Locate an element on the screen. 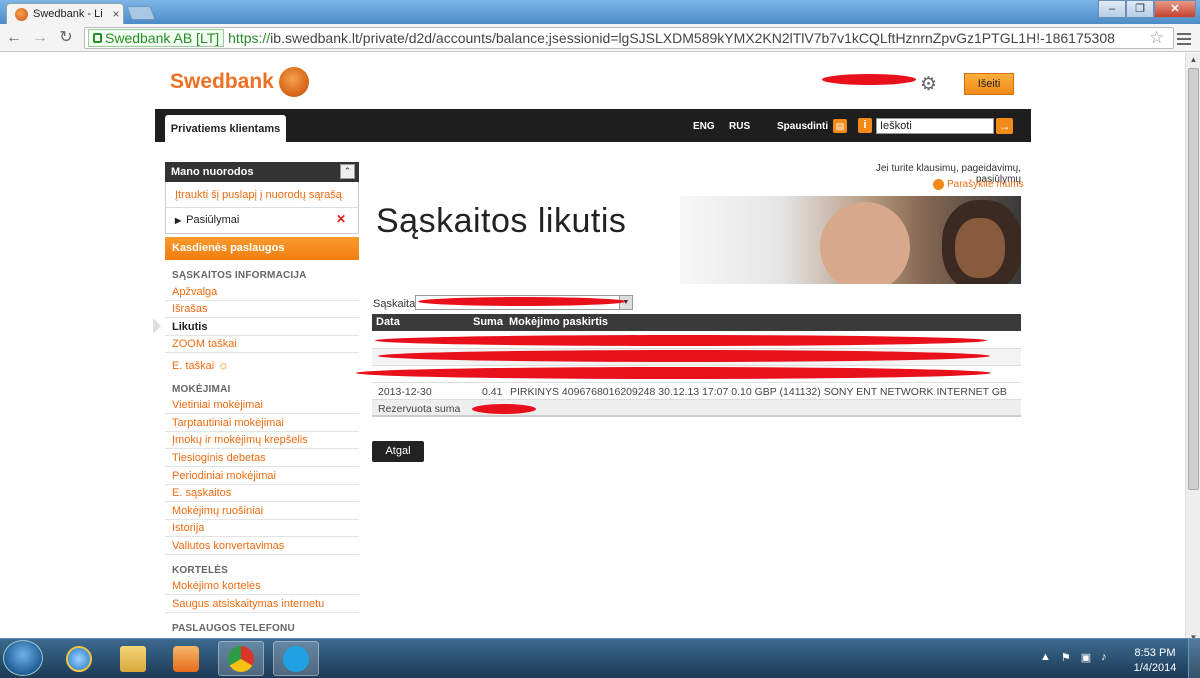  redacted-reserved-amount is located at coordinates (504, 409).